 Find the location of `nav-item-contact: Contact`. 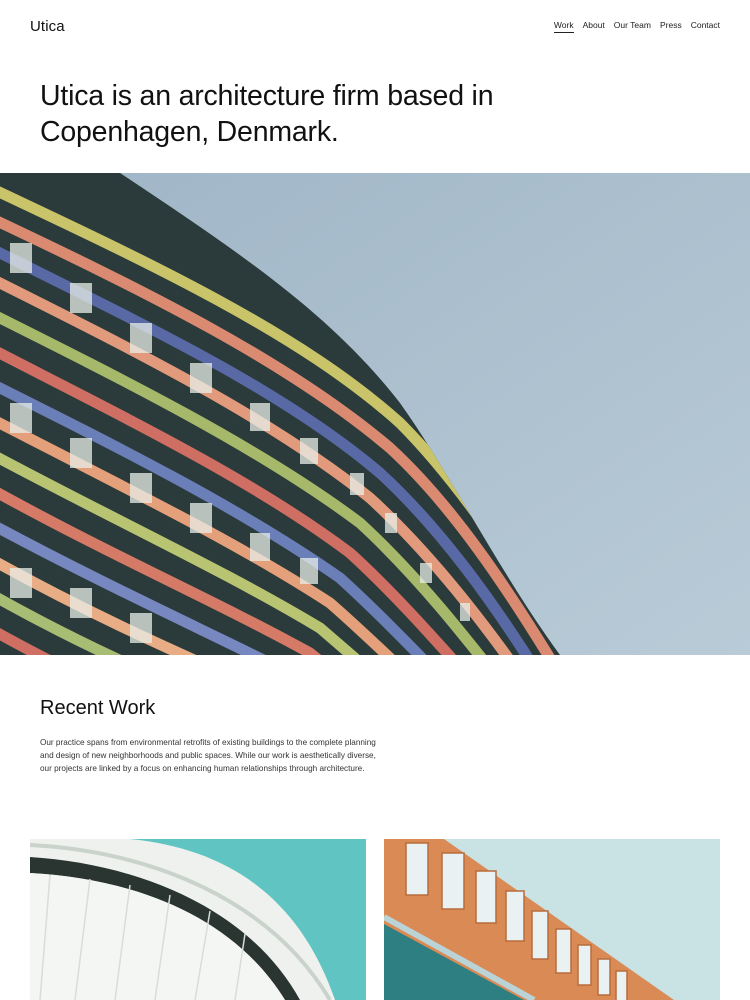

nav-item-contact: Contact is located at coordinates (705, 26).